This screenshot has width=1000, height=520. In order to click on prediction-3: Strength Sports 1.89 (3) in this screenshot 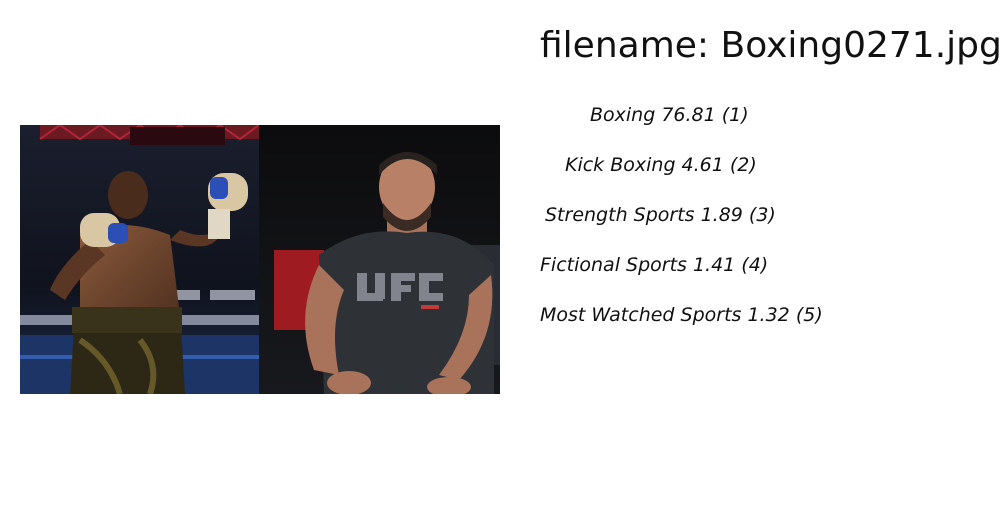, I will do `click(660, 215)`.